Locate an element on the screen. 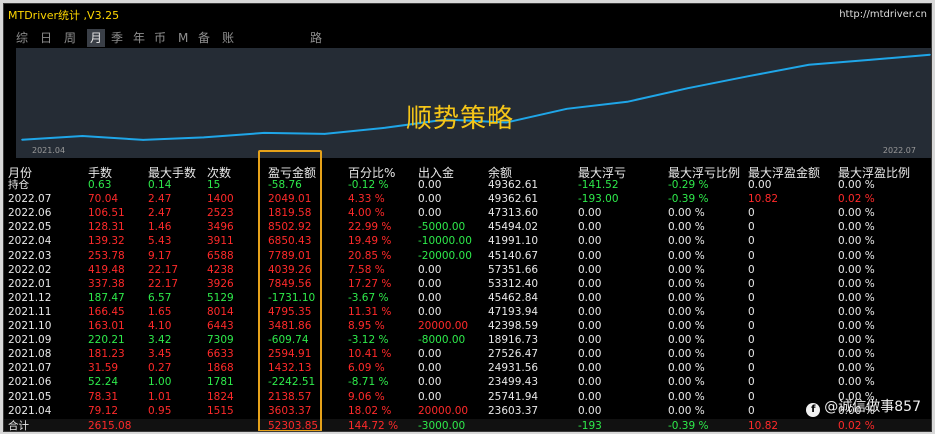 The image size is (935, 434). cell-lots: 70.04 is located at coordinates (103, 199).